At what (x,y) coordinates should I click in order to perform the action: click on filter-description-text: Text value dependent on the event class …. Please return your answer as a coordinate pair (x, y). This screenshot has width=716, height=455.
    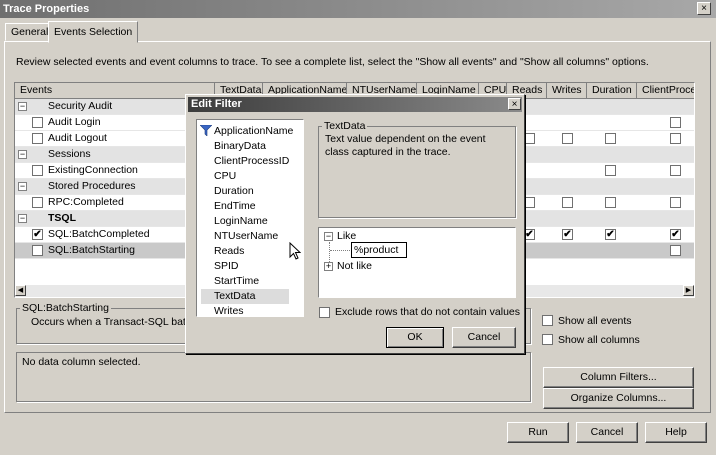
    Looking at the image, I should click on (405, 145).